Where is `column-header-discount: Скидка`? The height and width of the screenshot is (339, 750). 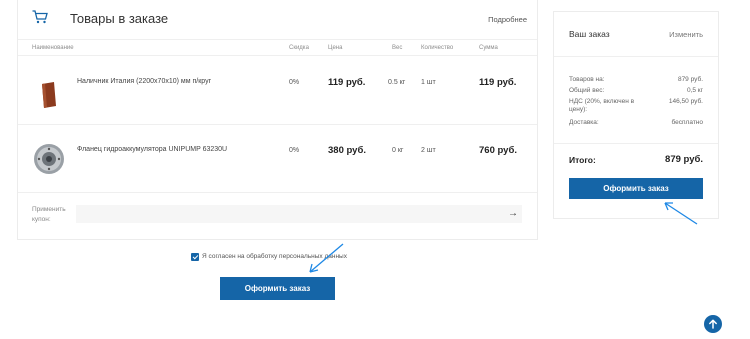 column-header-discount: Скидка is located at coordinates (299, 48).